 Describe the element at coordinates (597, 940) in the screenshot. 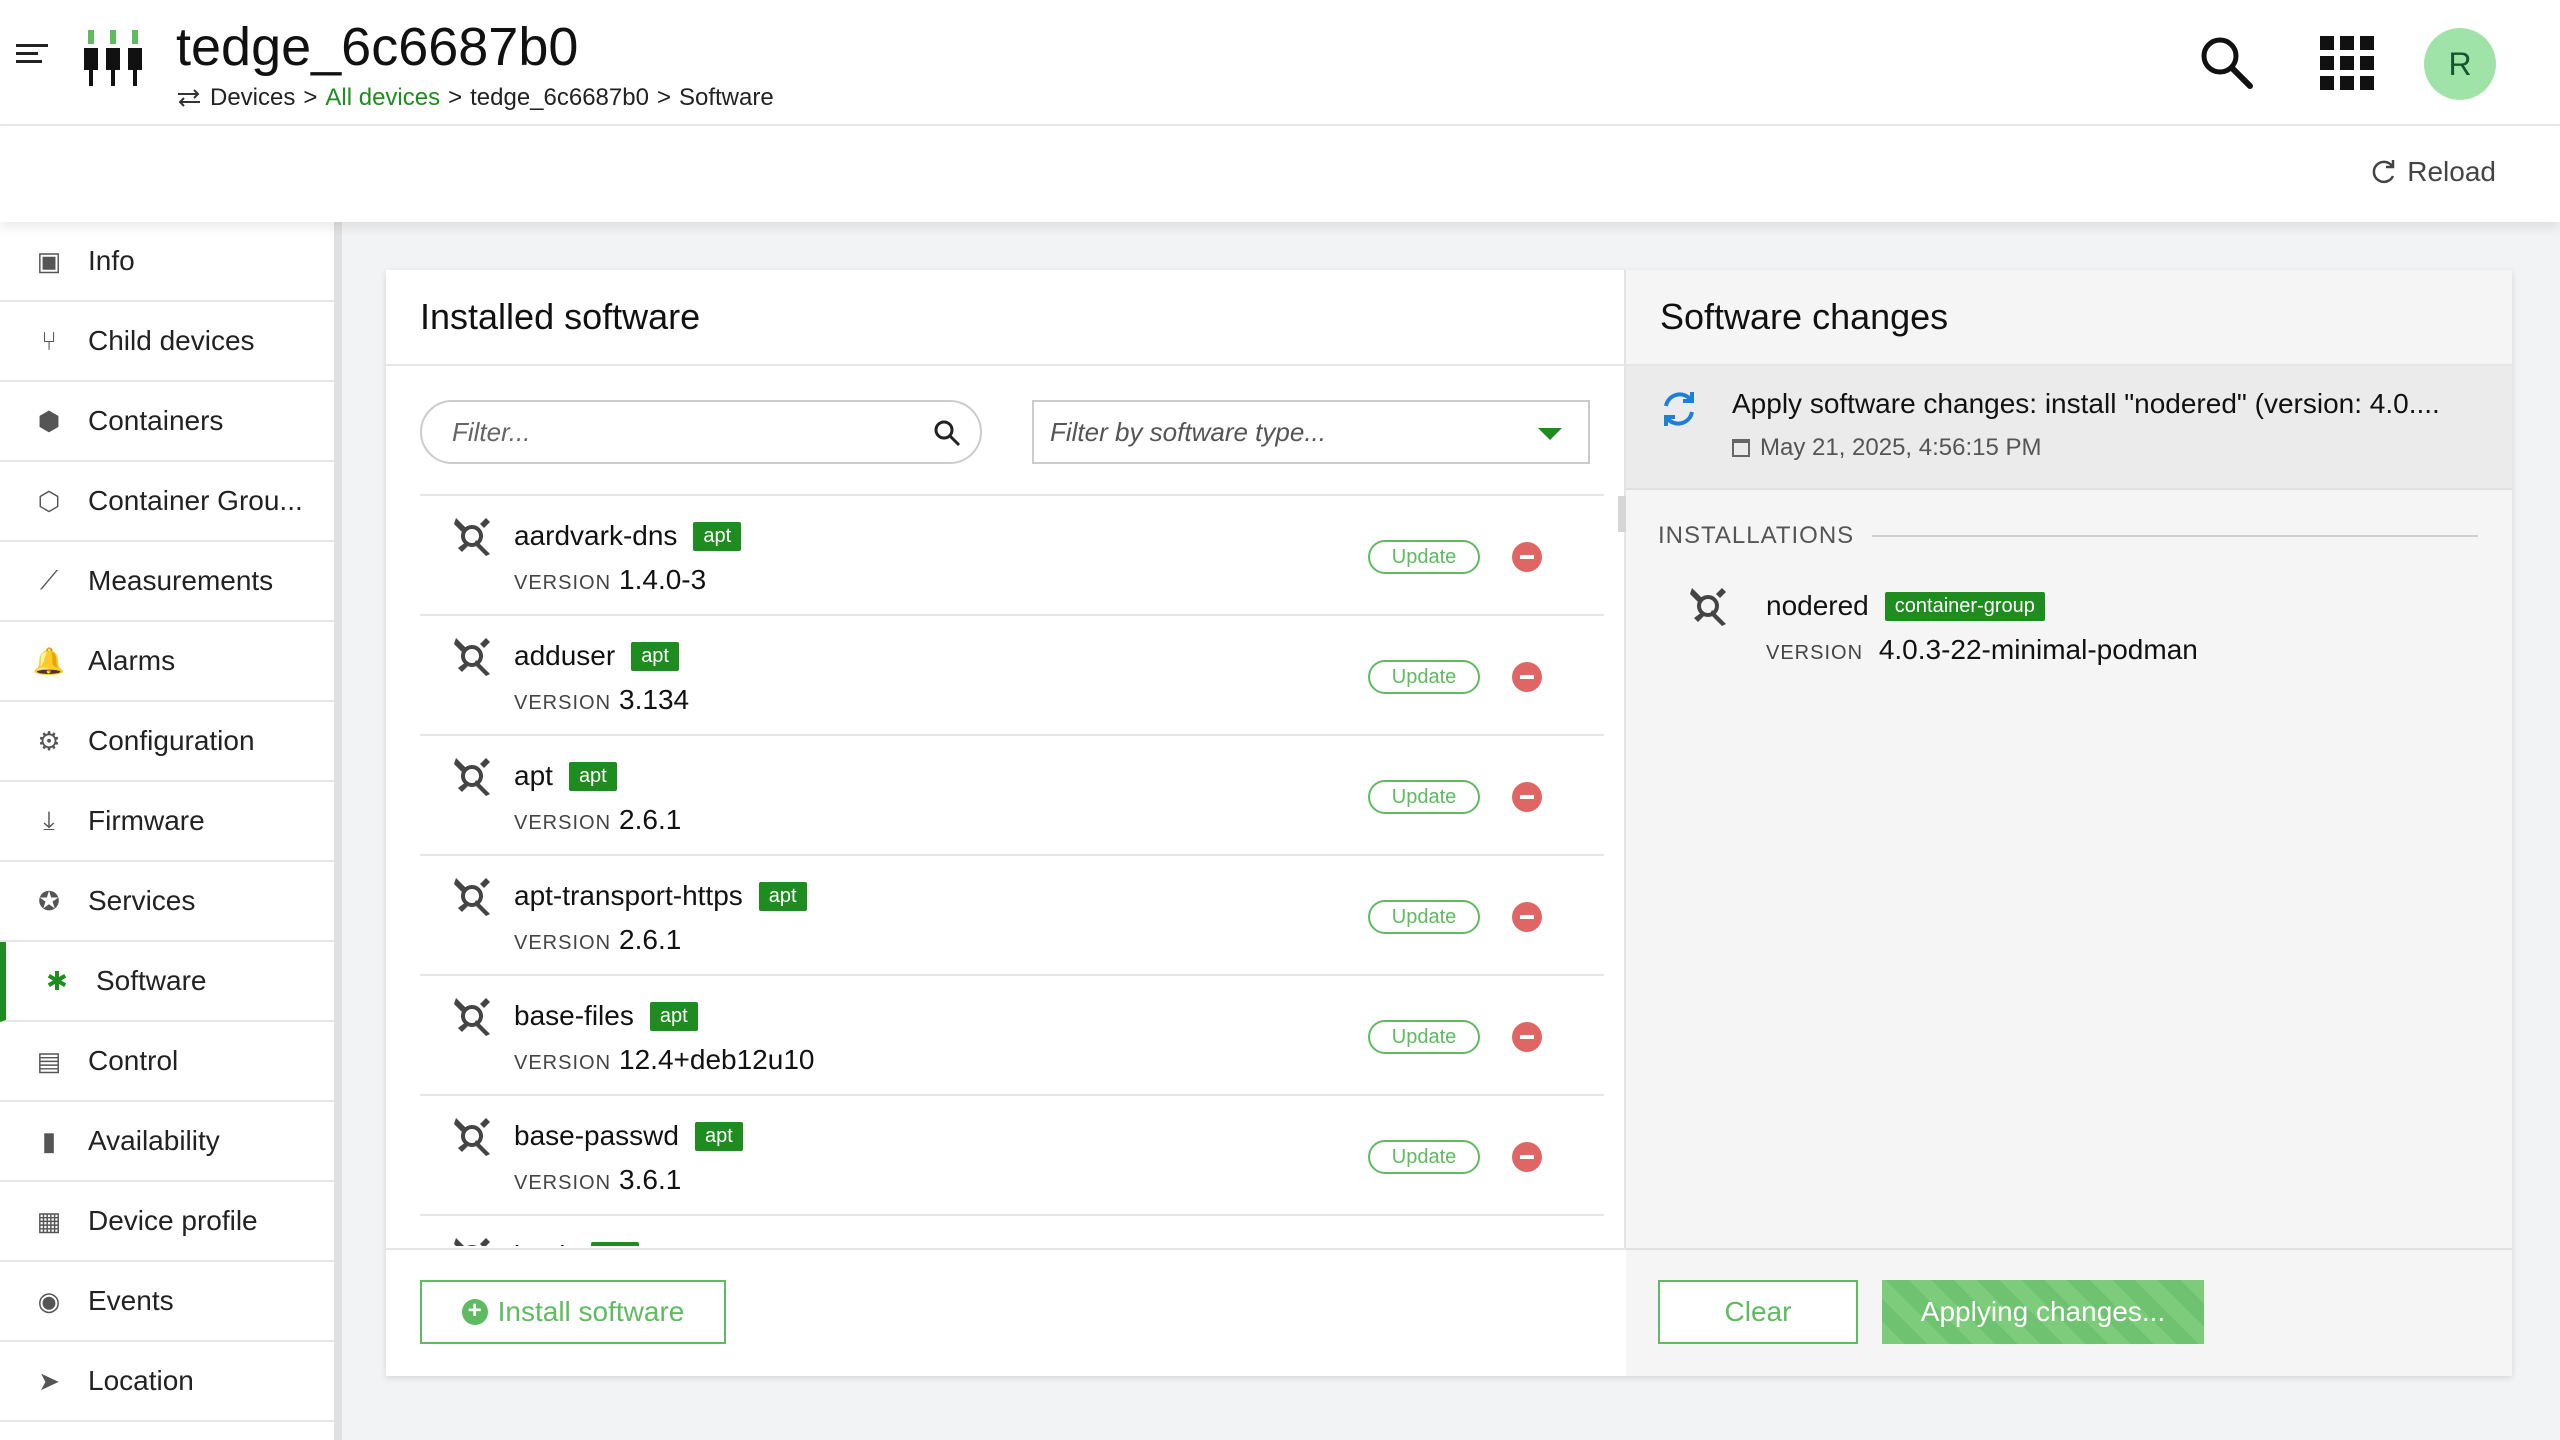

I see `software-version: VERSION 2.6.1` at that location.